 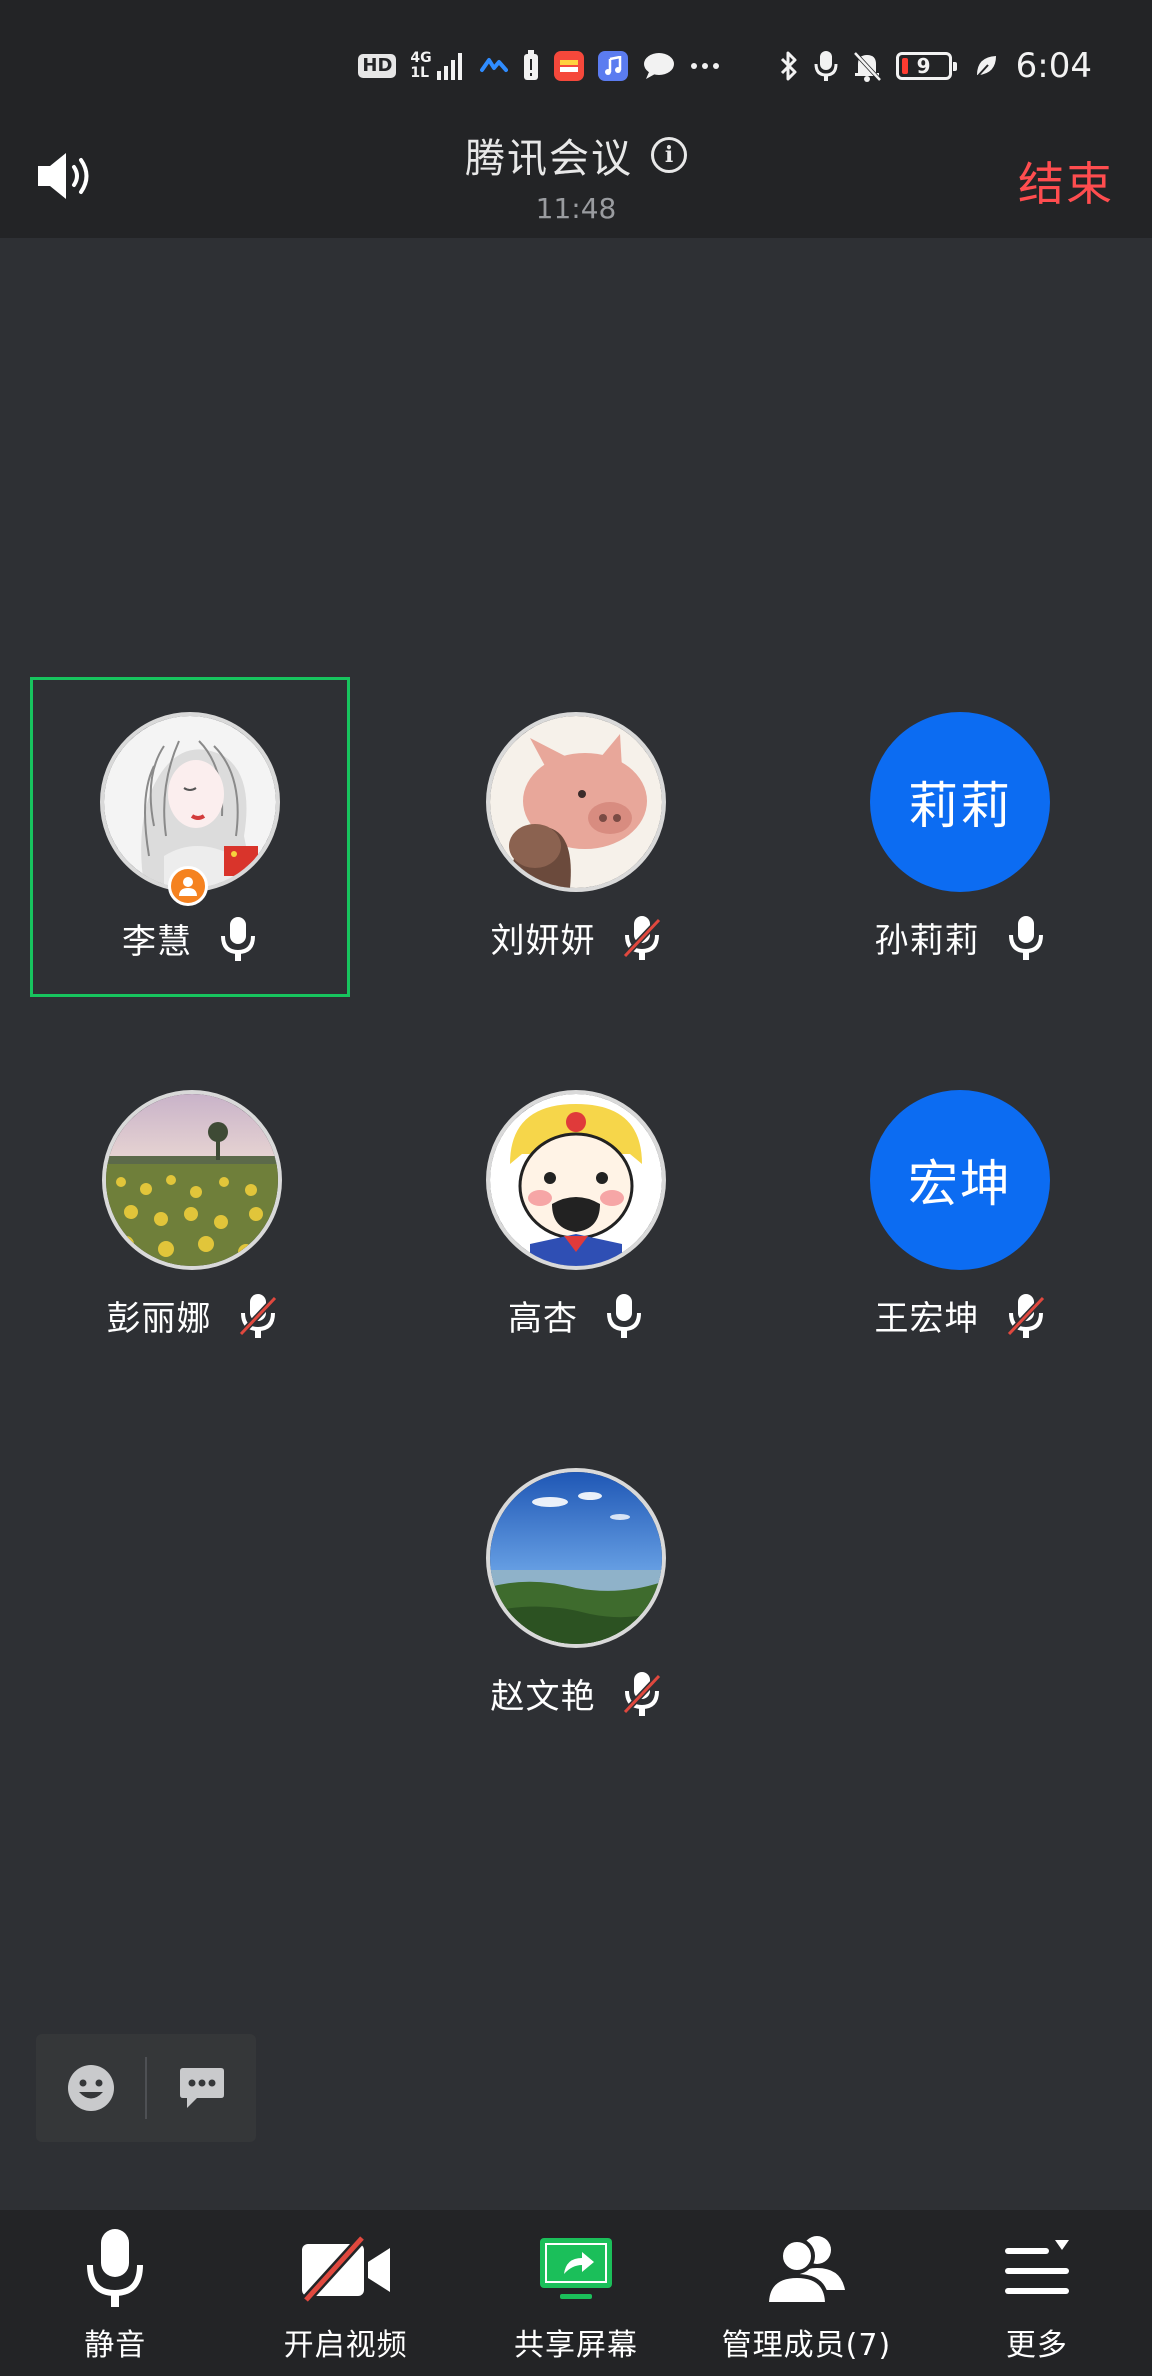 I want to click on network-sub-label: 1L, so click(x=420, y=73).